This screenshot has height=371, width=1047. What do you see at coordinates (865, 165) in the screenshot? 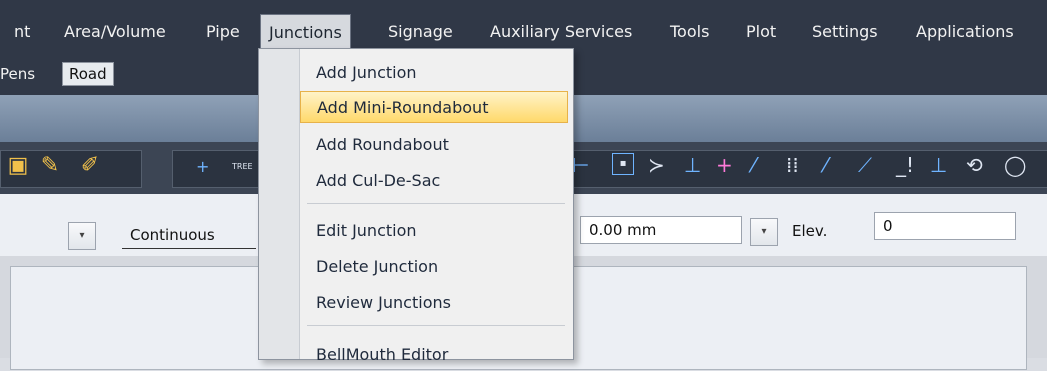
I see `snap-endpoint-icon: ⟋` at bounding box center [865, 165].